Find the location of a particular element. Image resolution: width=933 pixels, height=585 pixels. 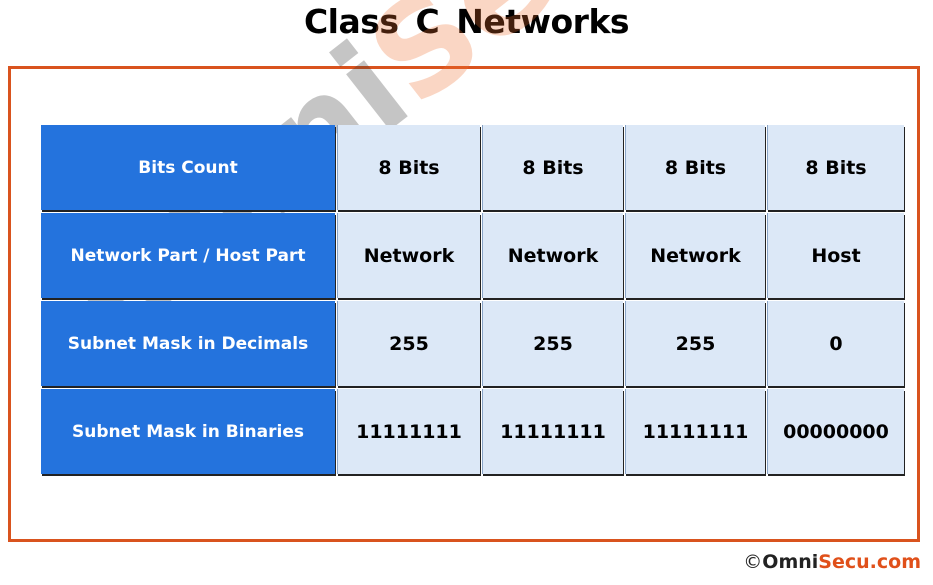

table-row: Subnet Mask in Decimals 255 255 255 0 is located at coordinates (472, 343).